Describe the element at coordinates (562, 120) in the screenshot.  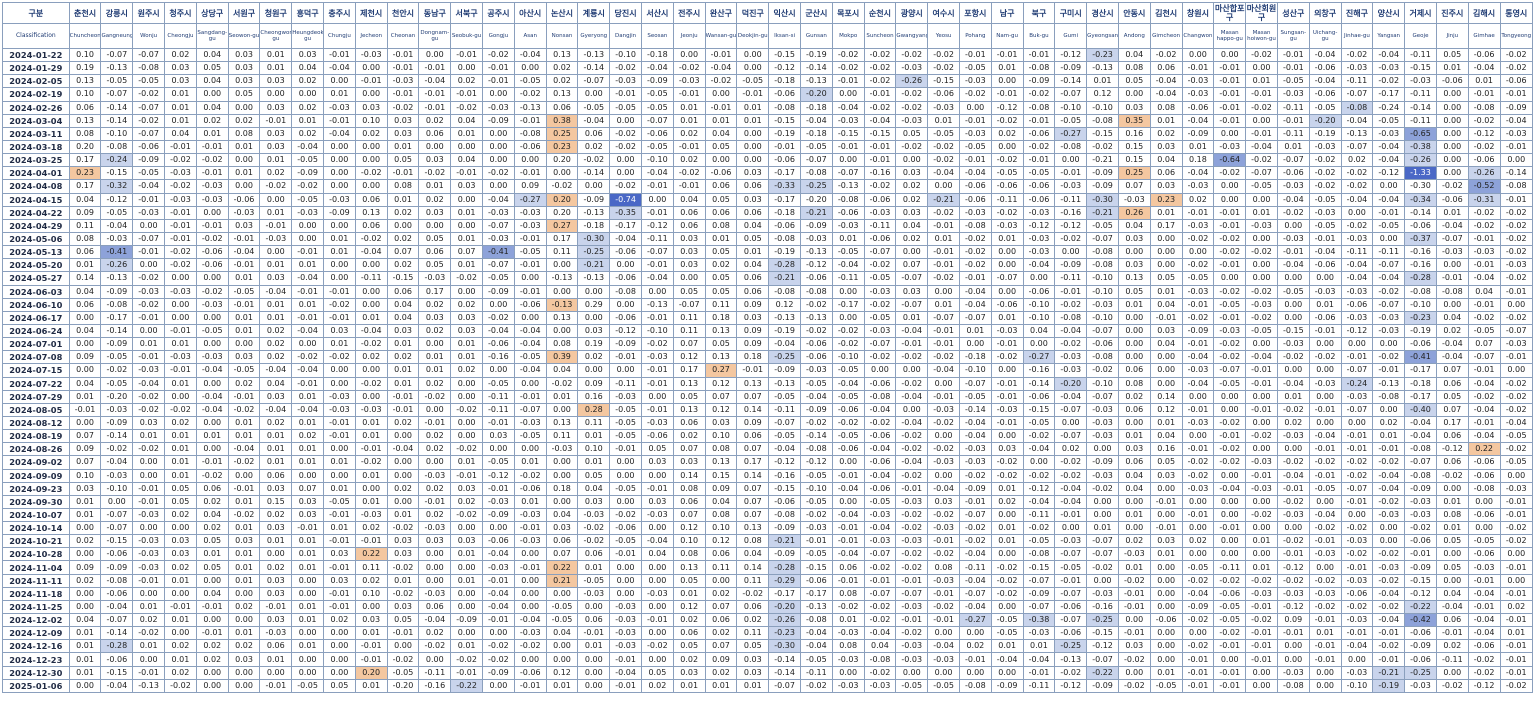
I see `value-cell: 0.38` at that location.